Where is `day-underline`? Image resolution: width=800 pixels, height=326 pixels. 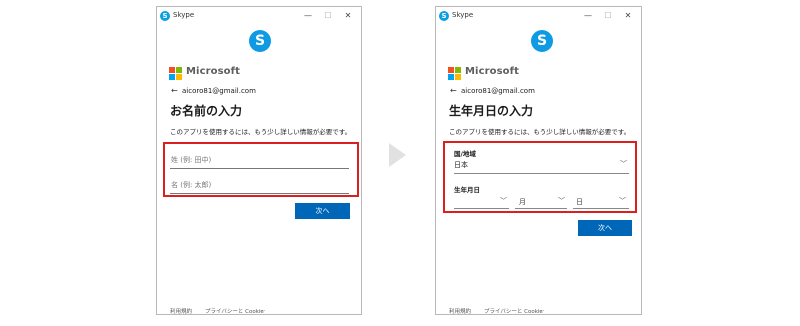
day-underline is located at coordinates (601, 208).